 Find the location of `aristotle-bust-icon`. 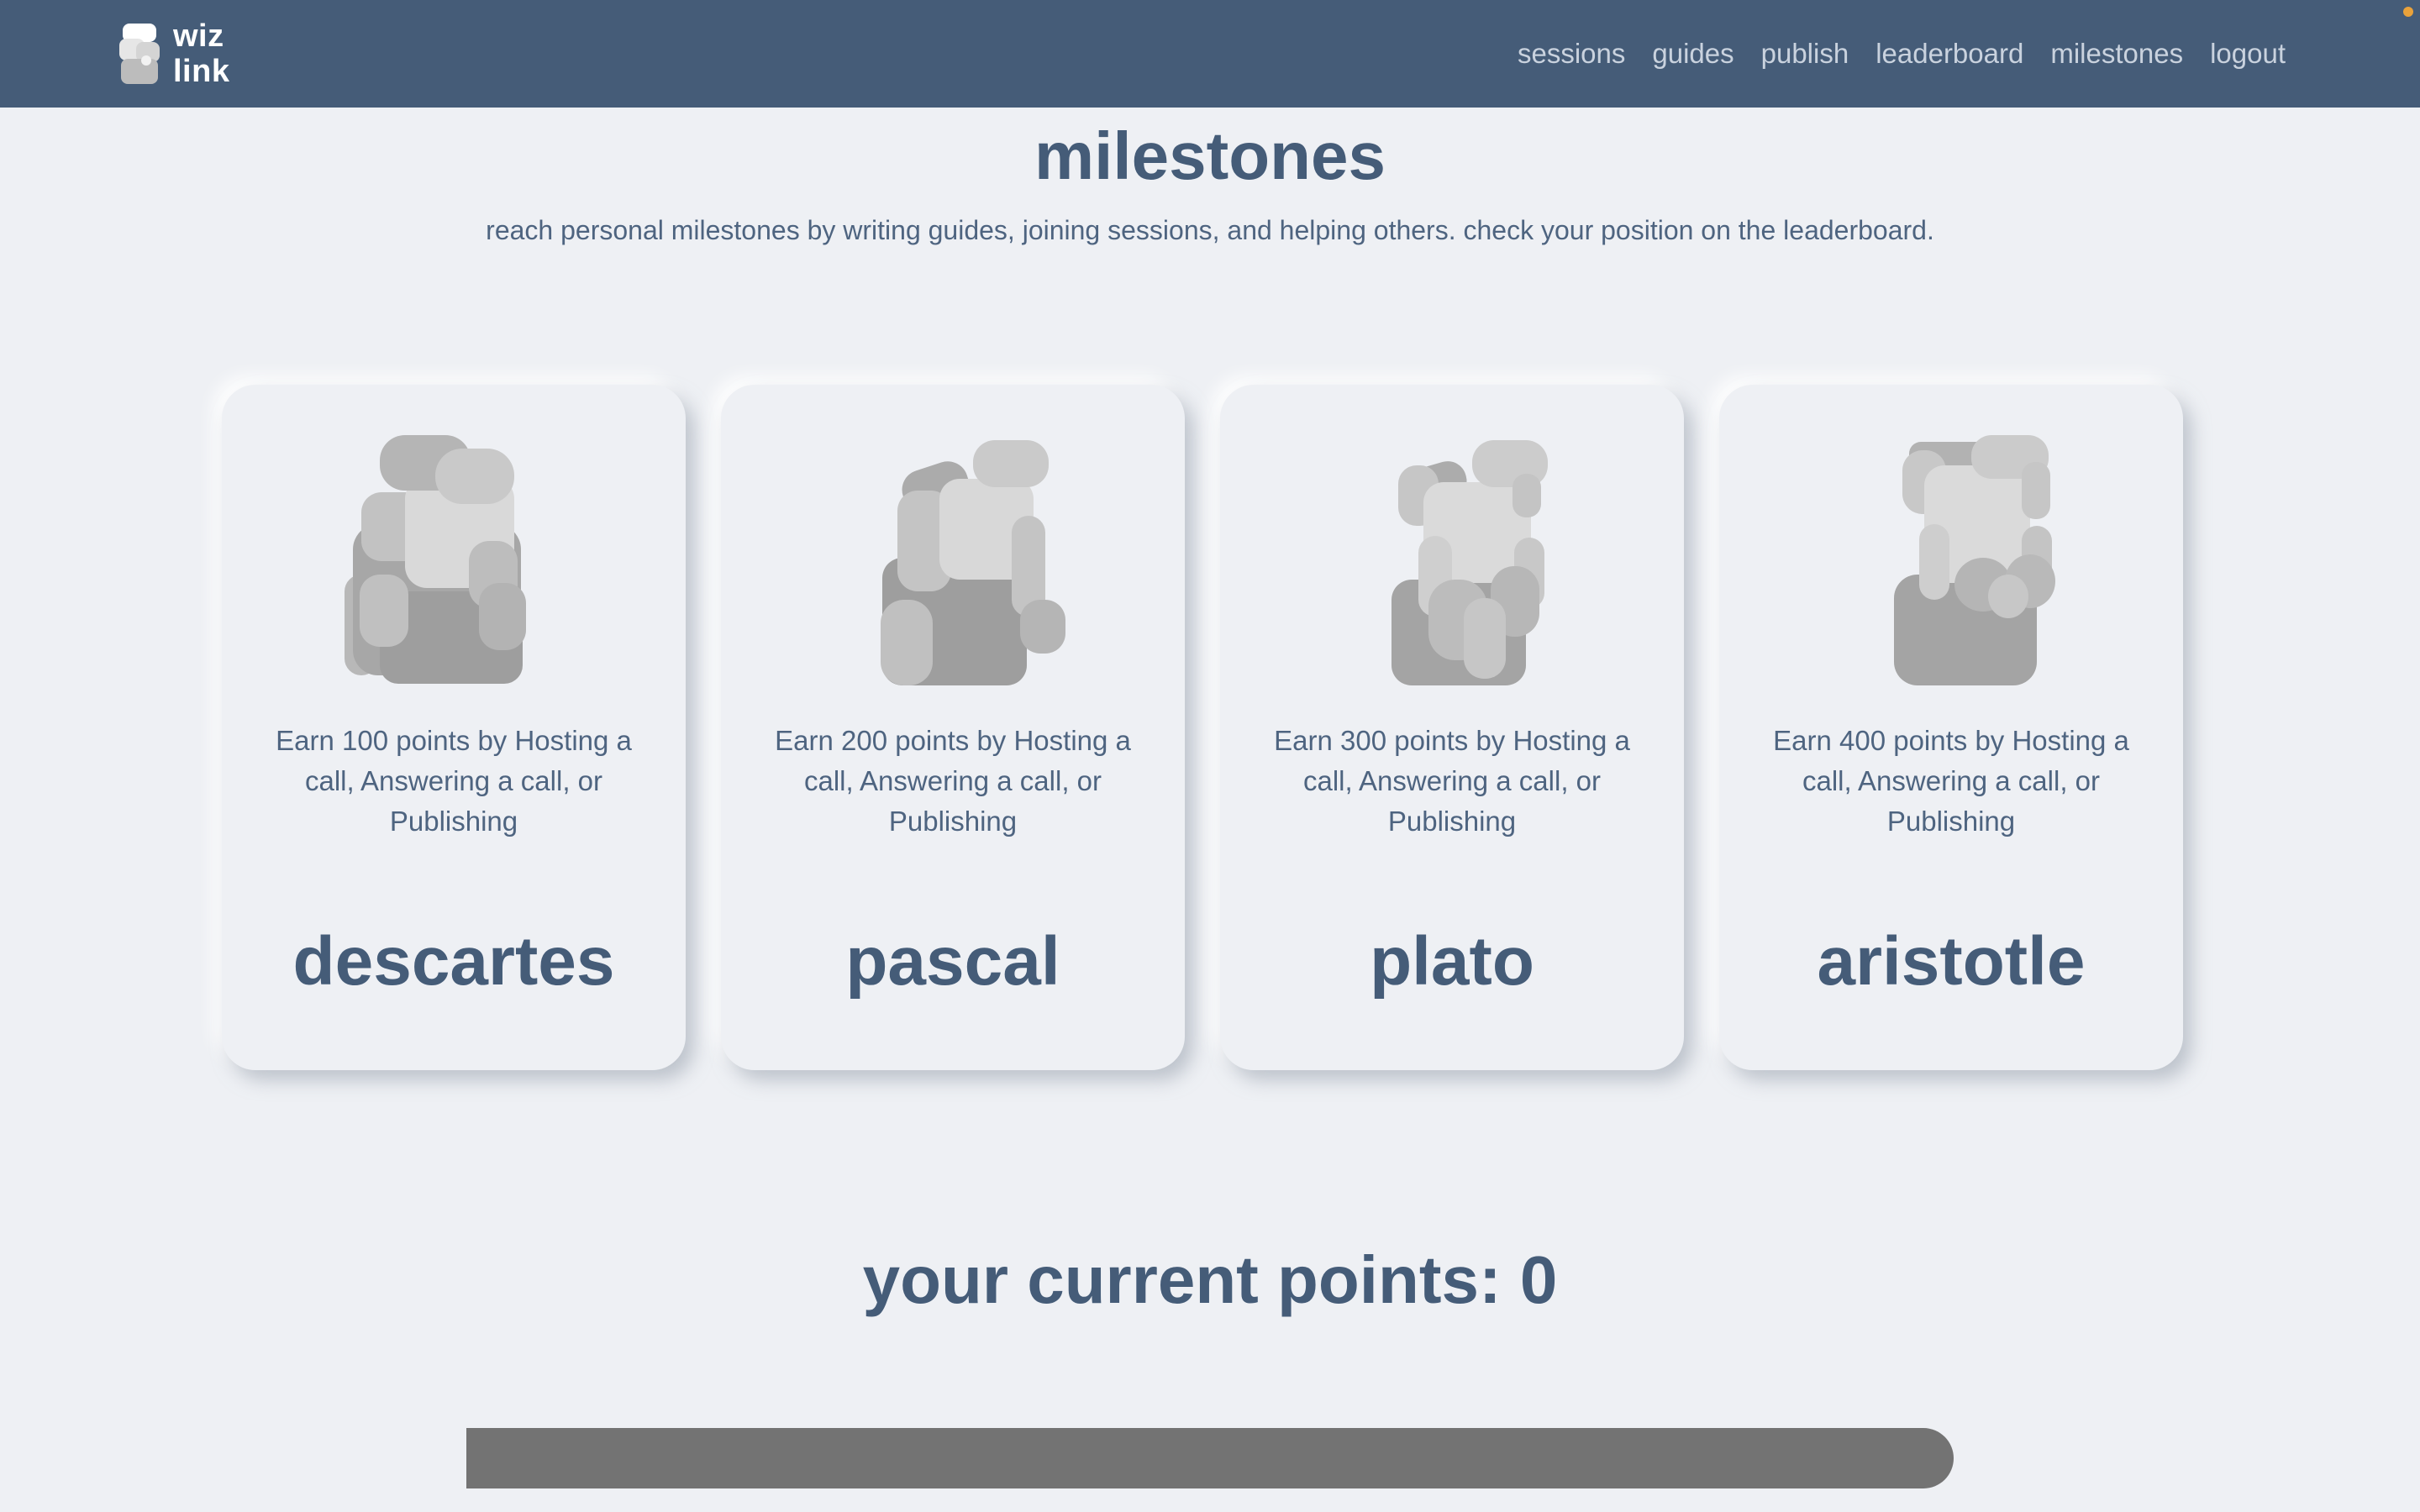

aristotle-bust-icon is located at coordinates (1975, 560).